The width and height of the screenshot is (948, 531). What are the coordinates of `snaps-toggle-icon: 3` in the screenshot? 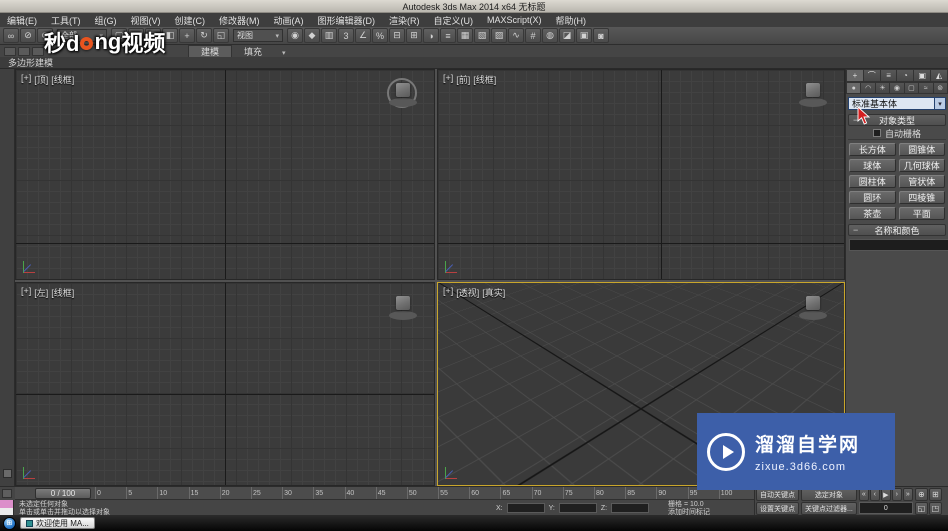 It's located at (346, 35).